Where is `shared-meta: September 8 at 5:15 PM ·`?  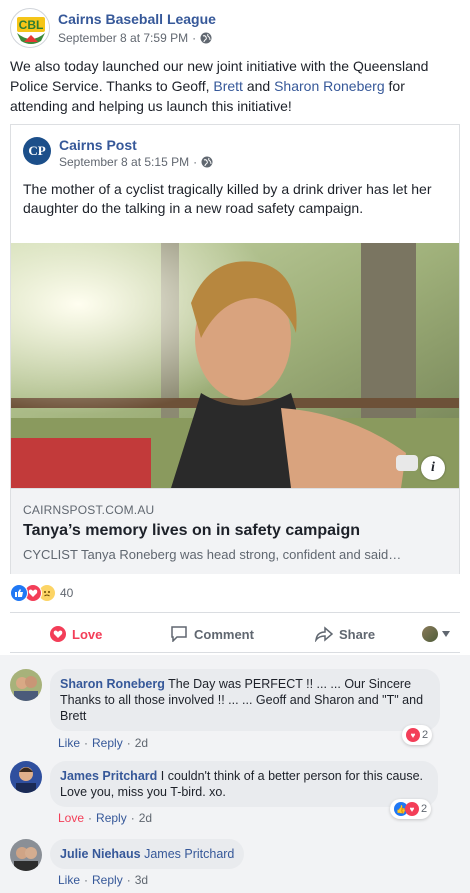
shared-meta: September 8 at 5:15 PM · is located at coordinates (136, 162).